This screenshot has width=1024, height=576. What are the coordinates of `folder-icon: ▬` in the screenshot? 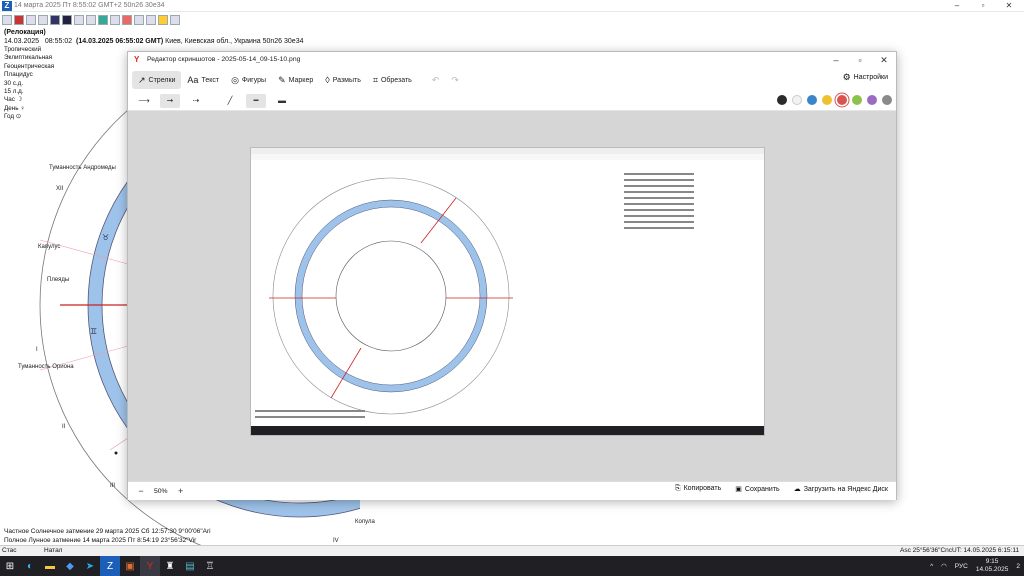 It's located at (50, 566).